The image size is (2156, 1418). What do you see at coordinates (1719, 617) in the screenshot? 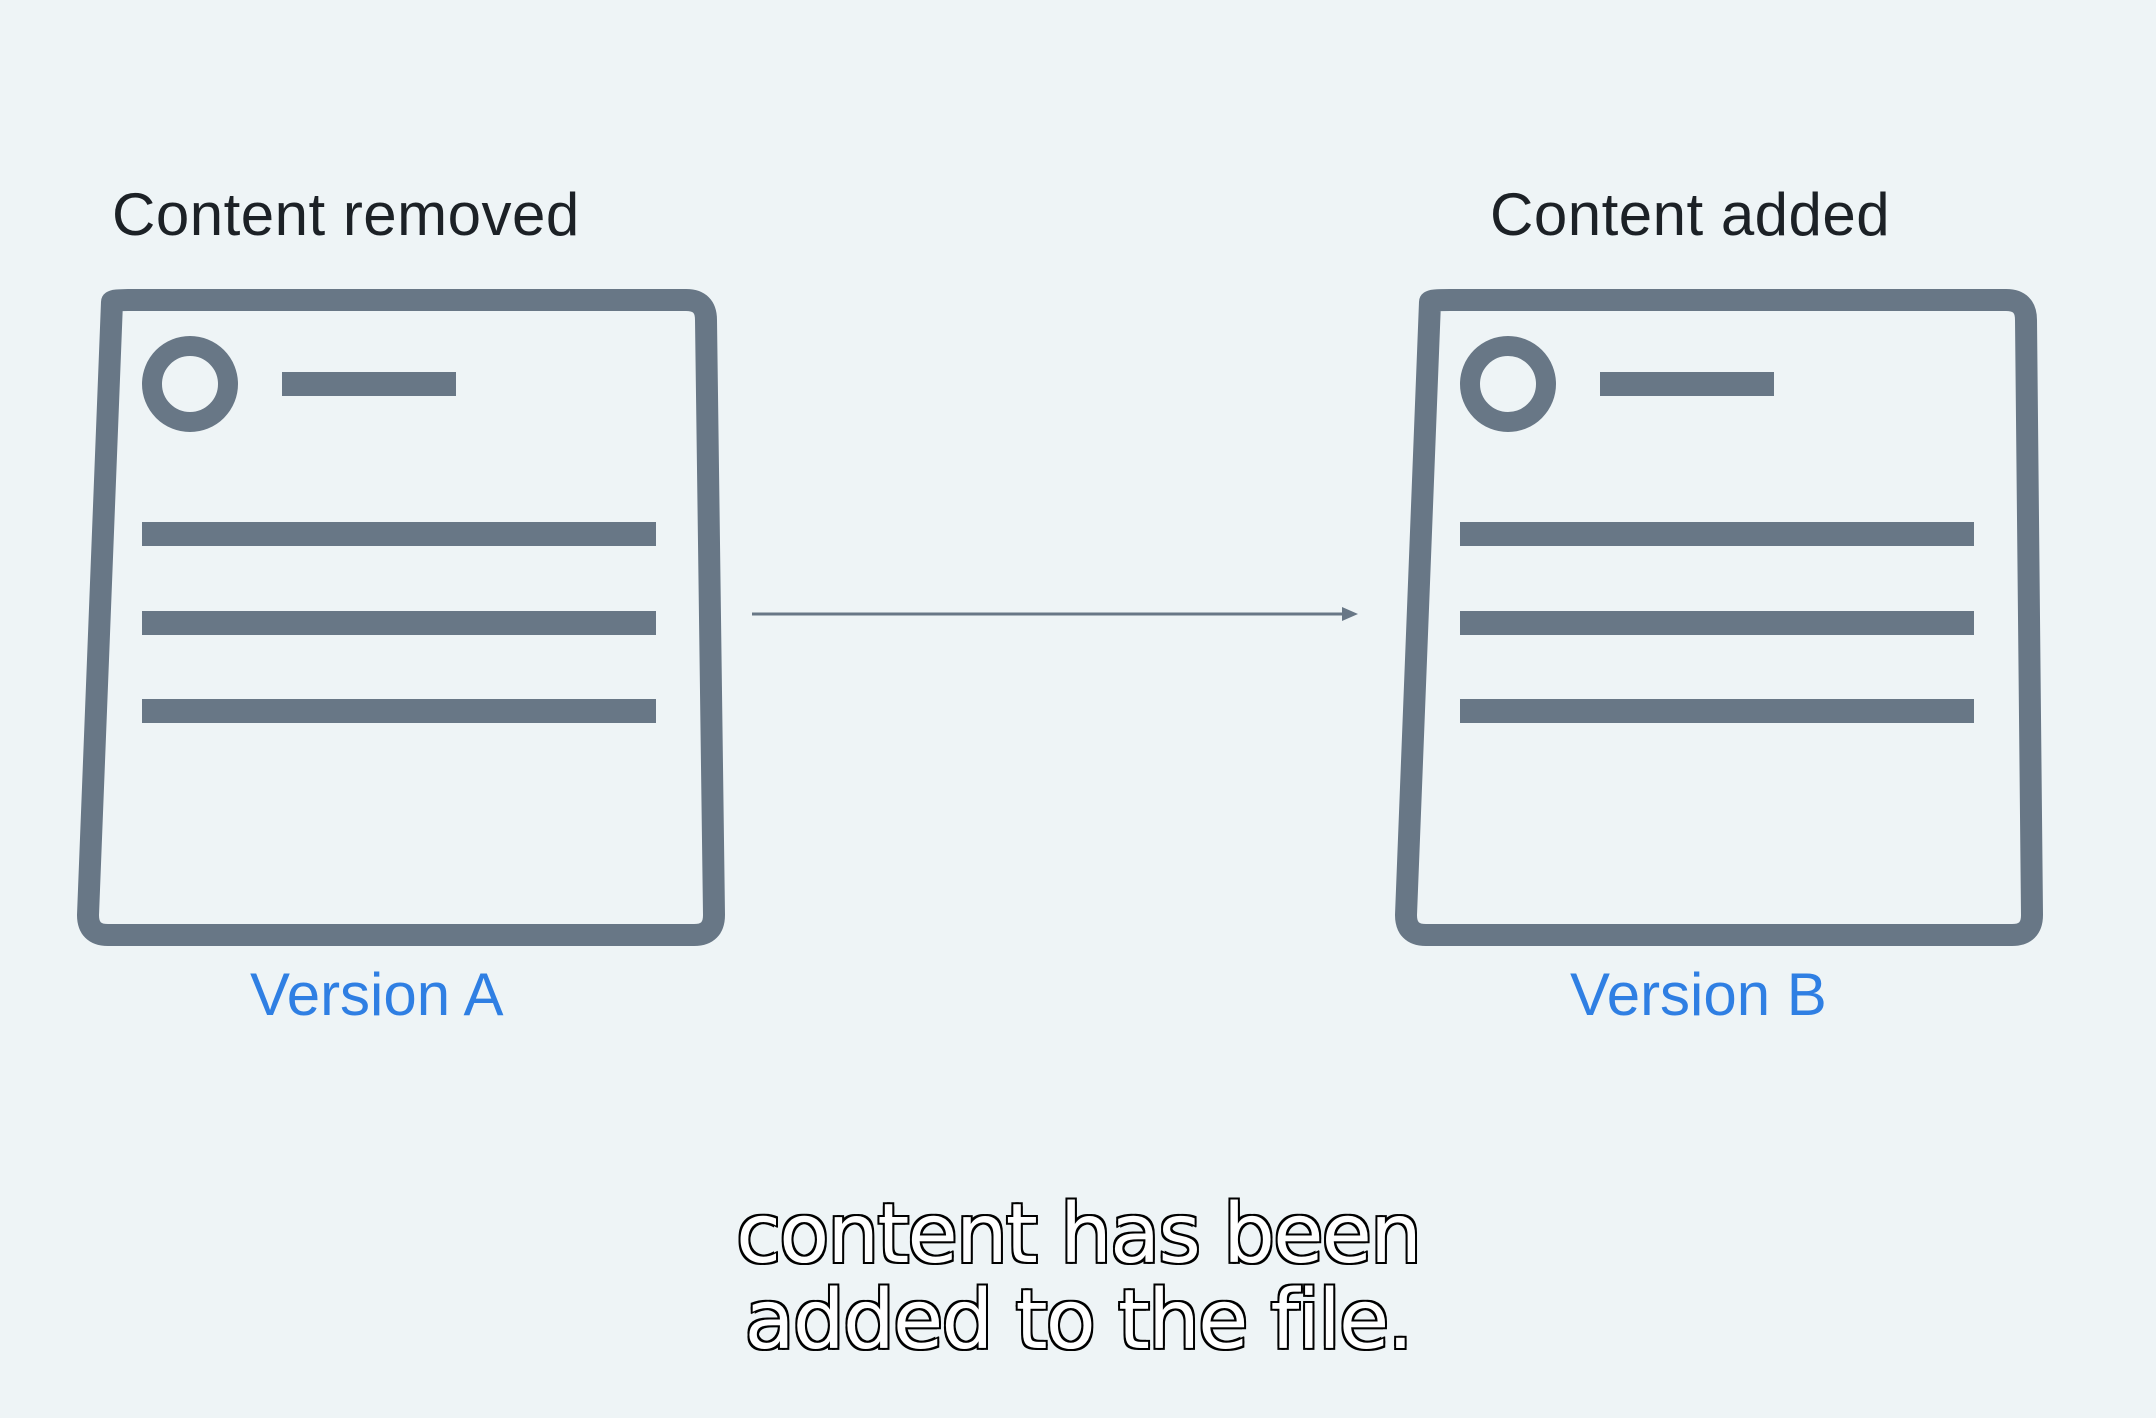
I see `version-b-document-icon` at bounding box center [1719, 617].